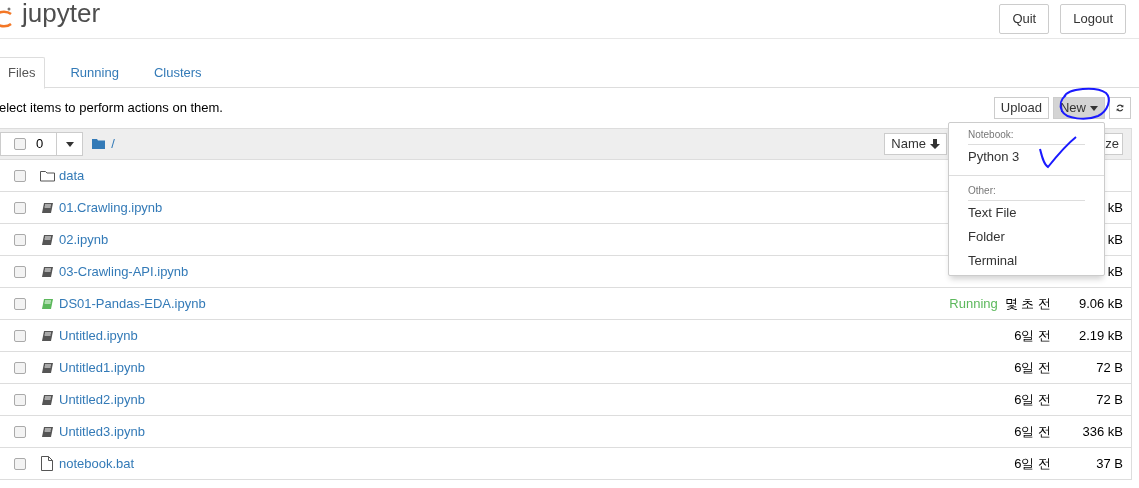 The image size is (1139, 488). Describe the element at coordinates (98, 335) in the screenshot. I see `file-link: Untitled.ipynb` at that location.